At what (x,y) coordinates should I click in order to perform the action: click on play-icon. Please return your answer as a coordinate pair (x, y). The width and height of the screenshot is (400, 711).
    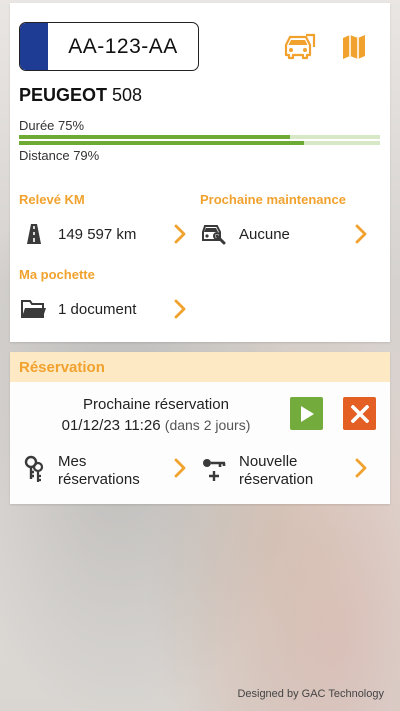
    Looking at the image, I should click on (307, 413).